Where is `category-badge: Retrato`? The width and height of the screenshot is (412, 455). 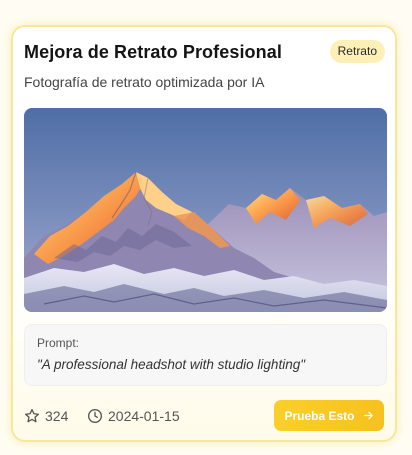 category-badge: Retrato is located at coordinates (357, 51).